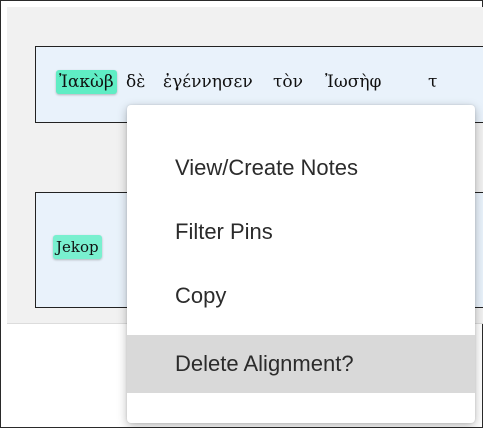 The width and height of the screenshot is (483, 428). Describe the element at coordinates (77, 247) in the screenshot. I see `target-word-selected: Jekop` at that location.